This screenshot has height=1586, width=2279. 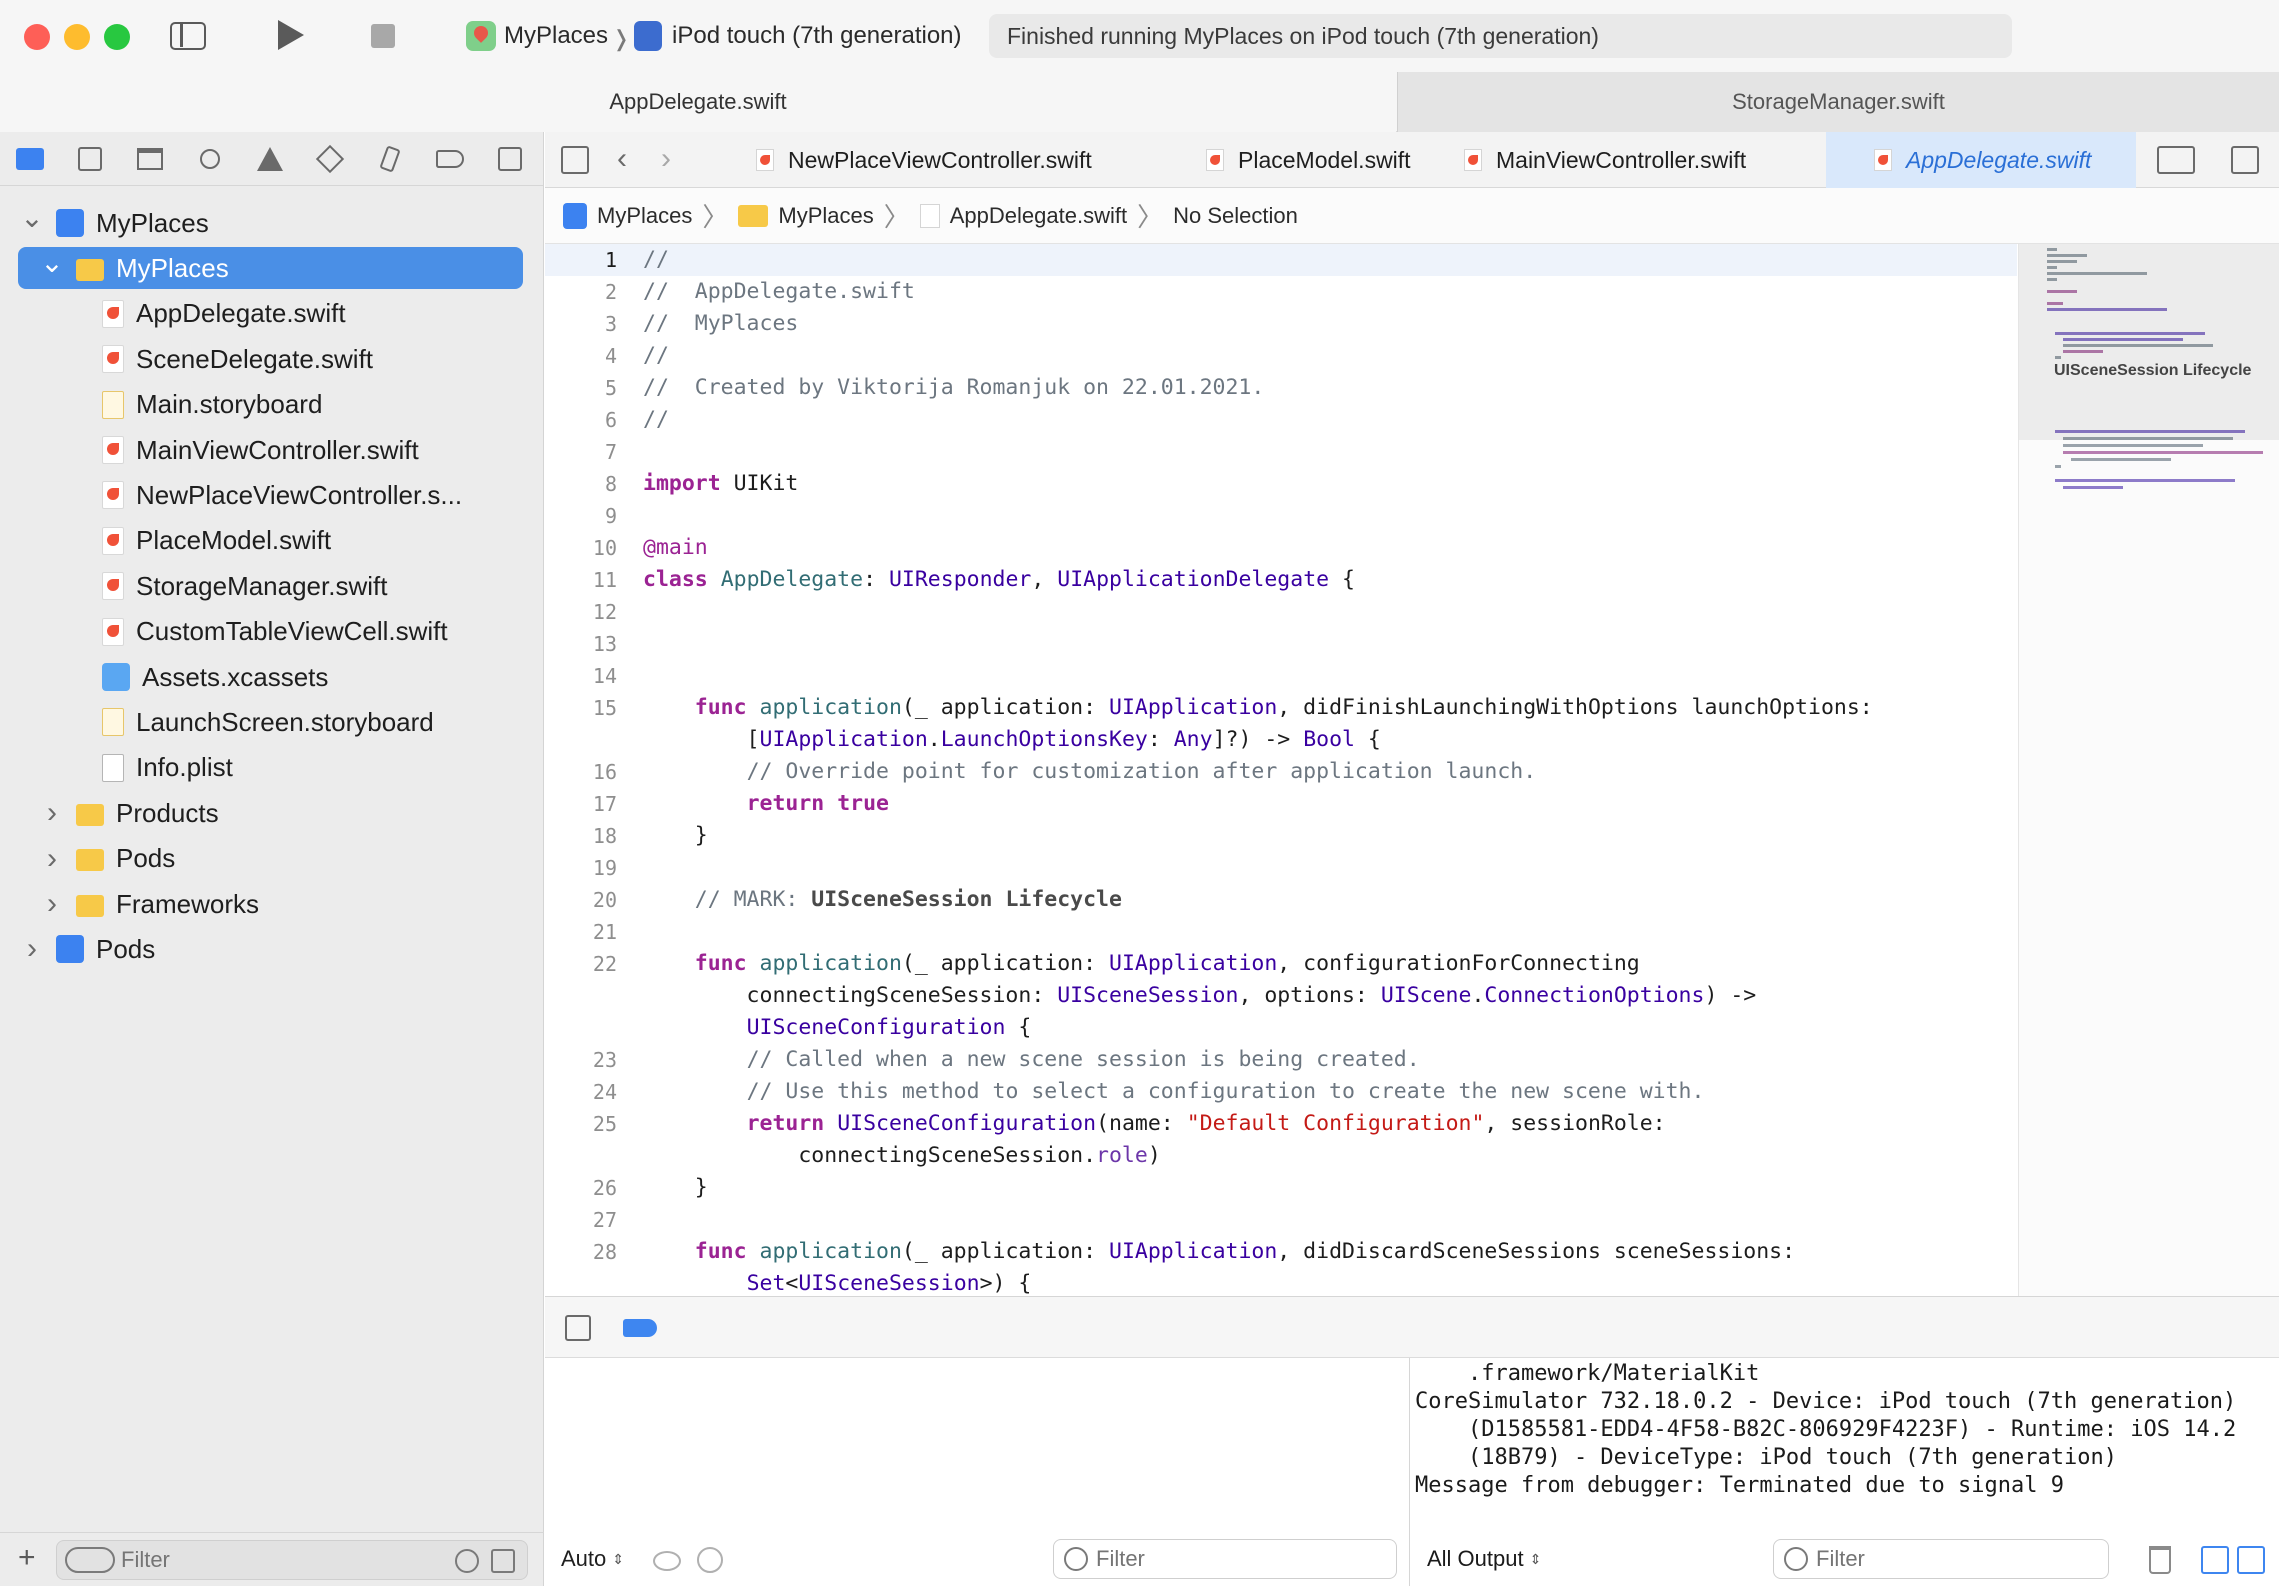 I want to click on tree-item-folder: ⌄ MyPlaces, so click(x=270, y=268).